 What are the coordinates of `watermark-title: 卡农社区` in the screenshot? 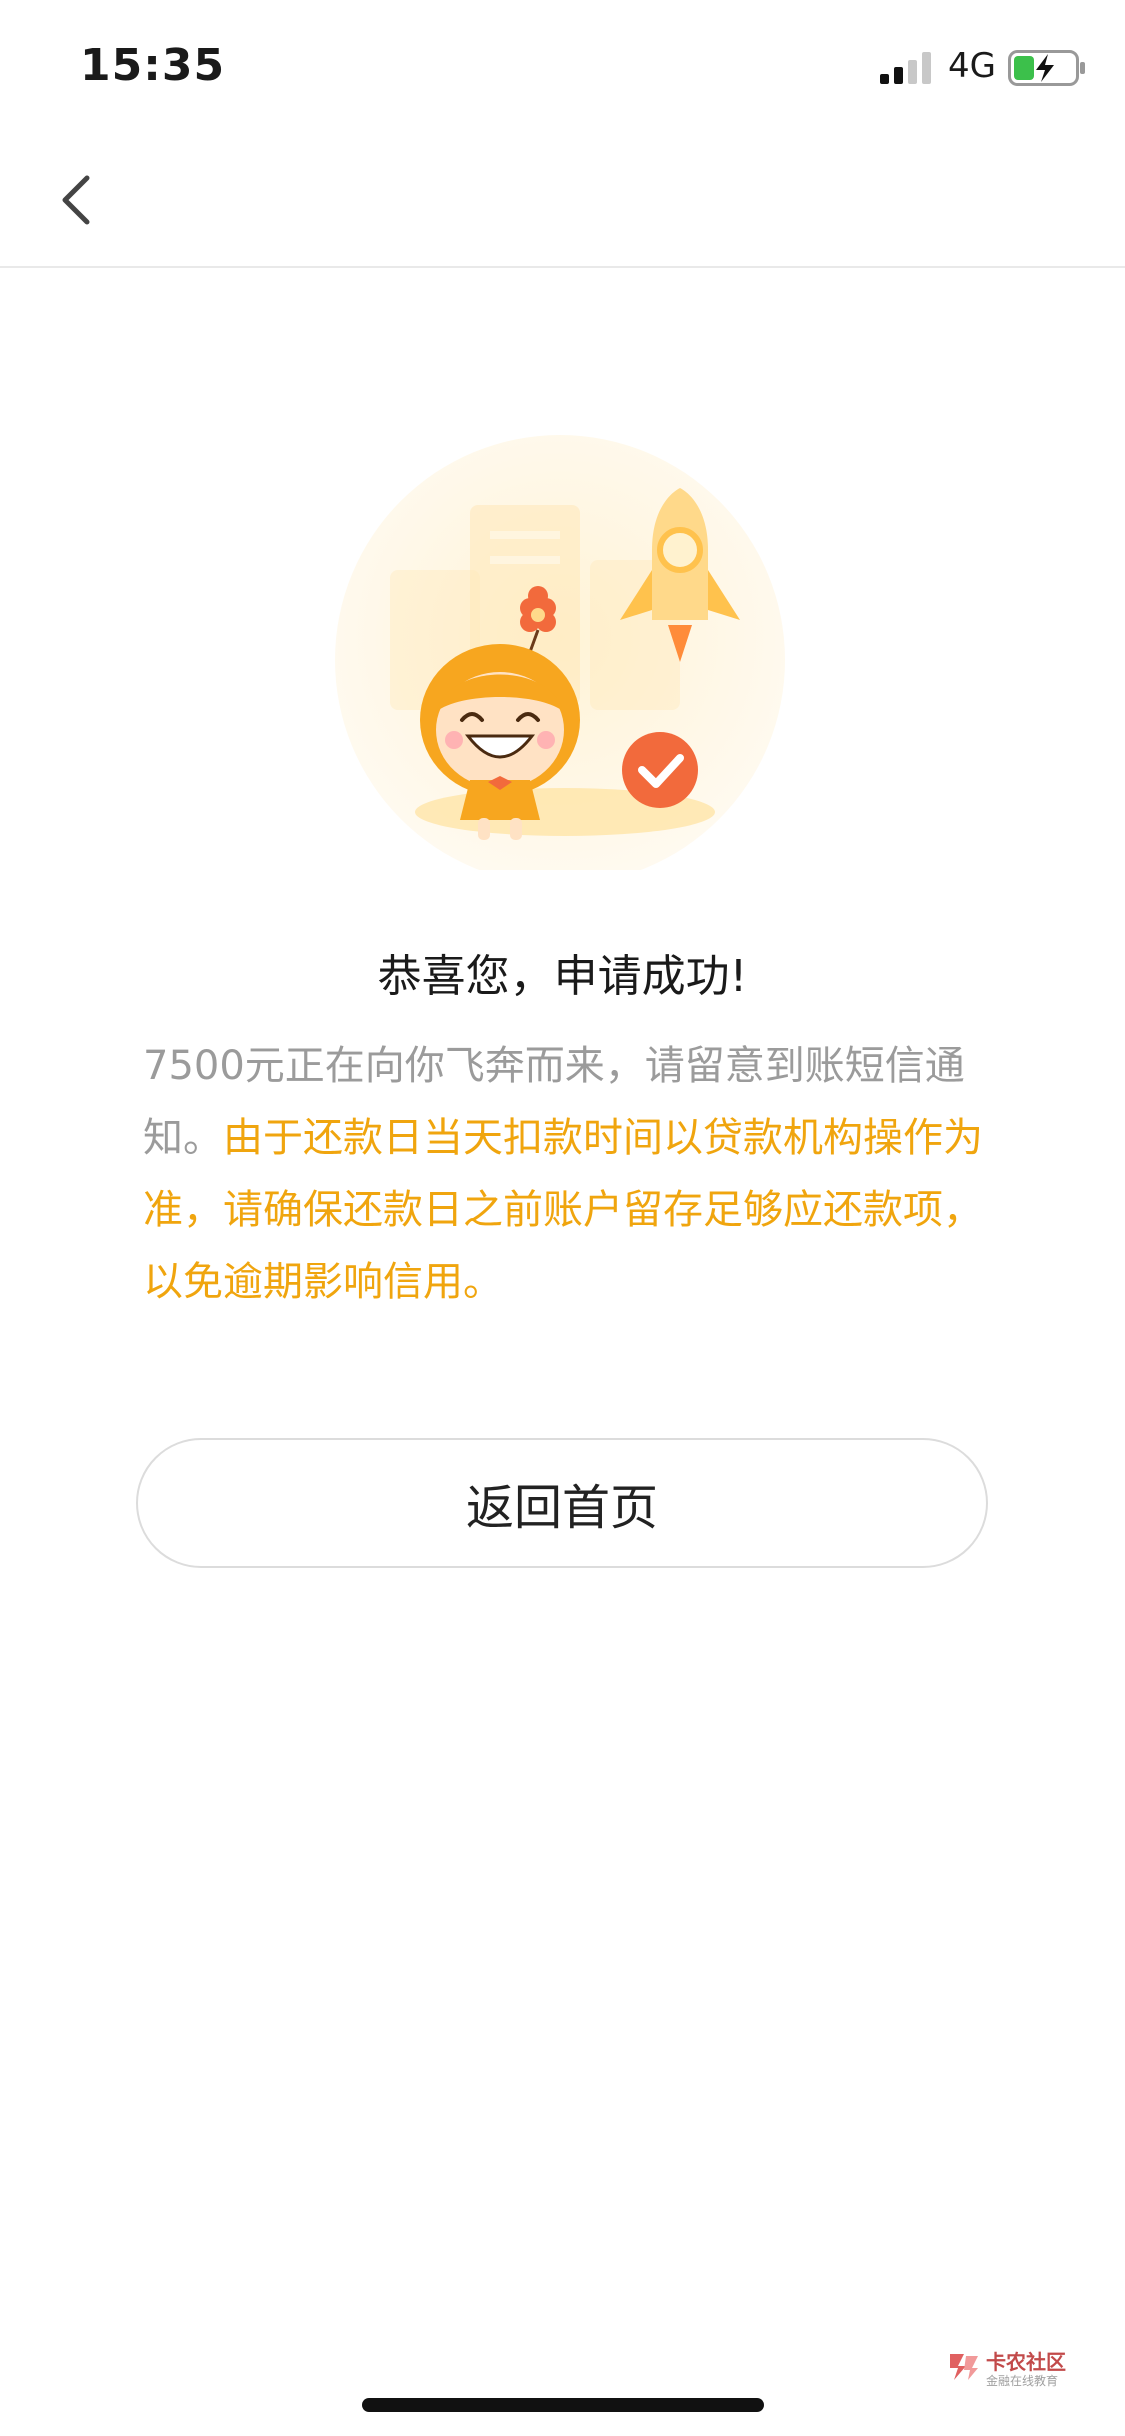 It's located at (1026, 2362).